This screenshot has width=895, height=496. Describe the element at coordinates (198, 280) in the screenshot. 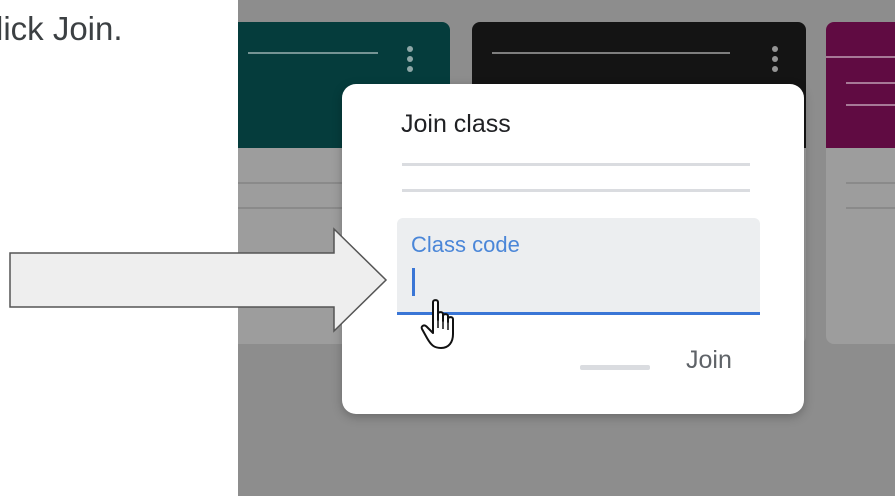

I see `right-arrow-icon` at that location.